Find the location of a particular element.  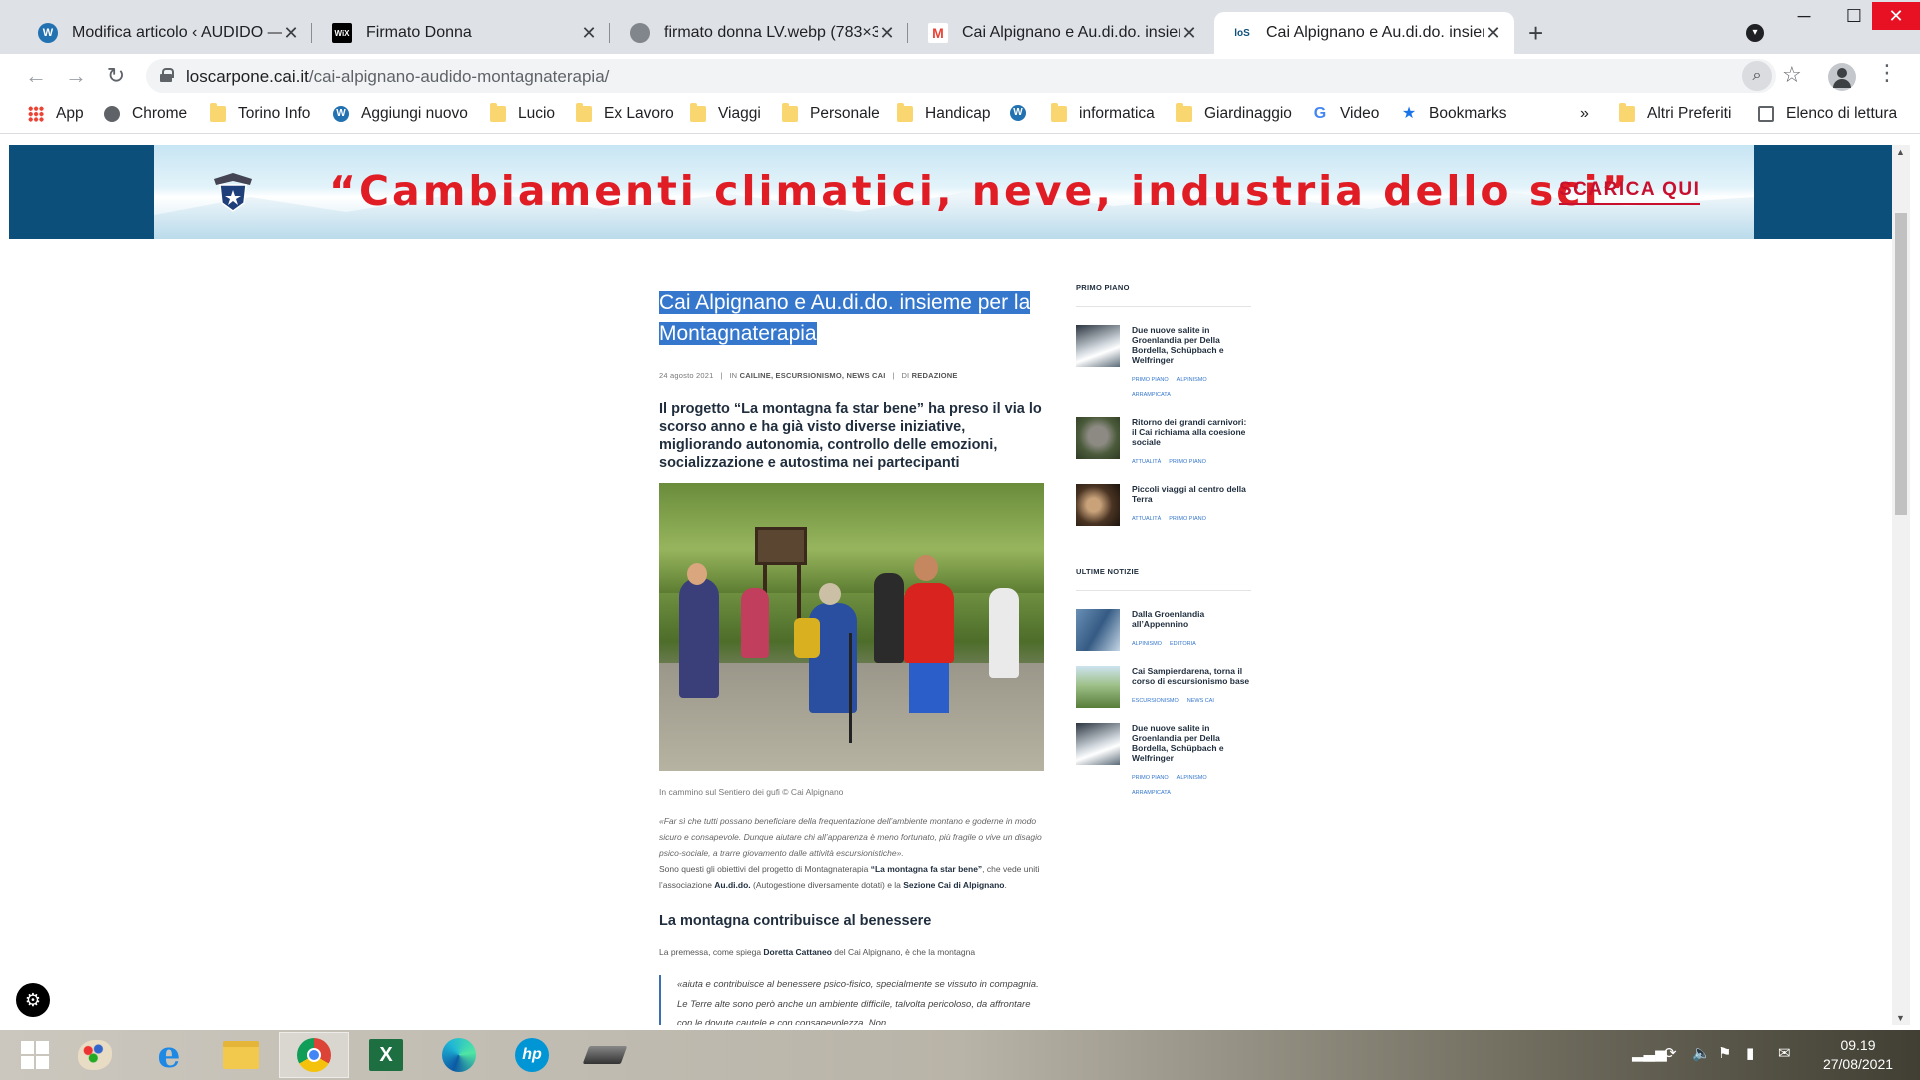

bookmarks-overflow-button: » is located at coordinates (1584, 114).